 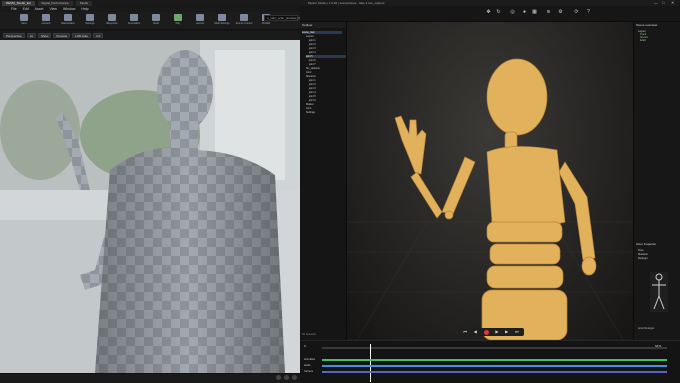 I want to click on outliner-item: scene_root, so click(x=322, y=32).